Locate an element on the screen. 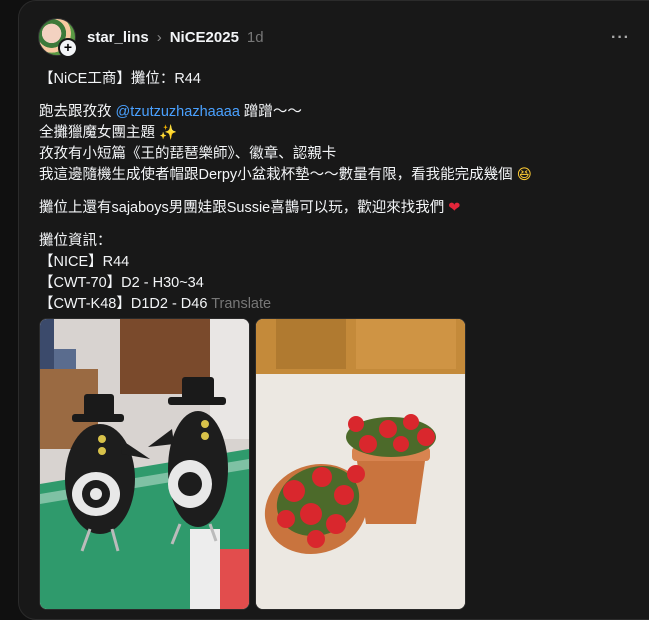  chevron-right-icon: › is located at coordinates (159, 37).